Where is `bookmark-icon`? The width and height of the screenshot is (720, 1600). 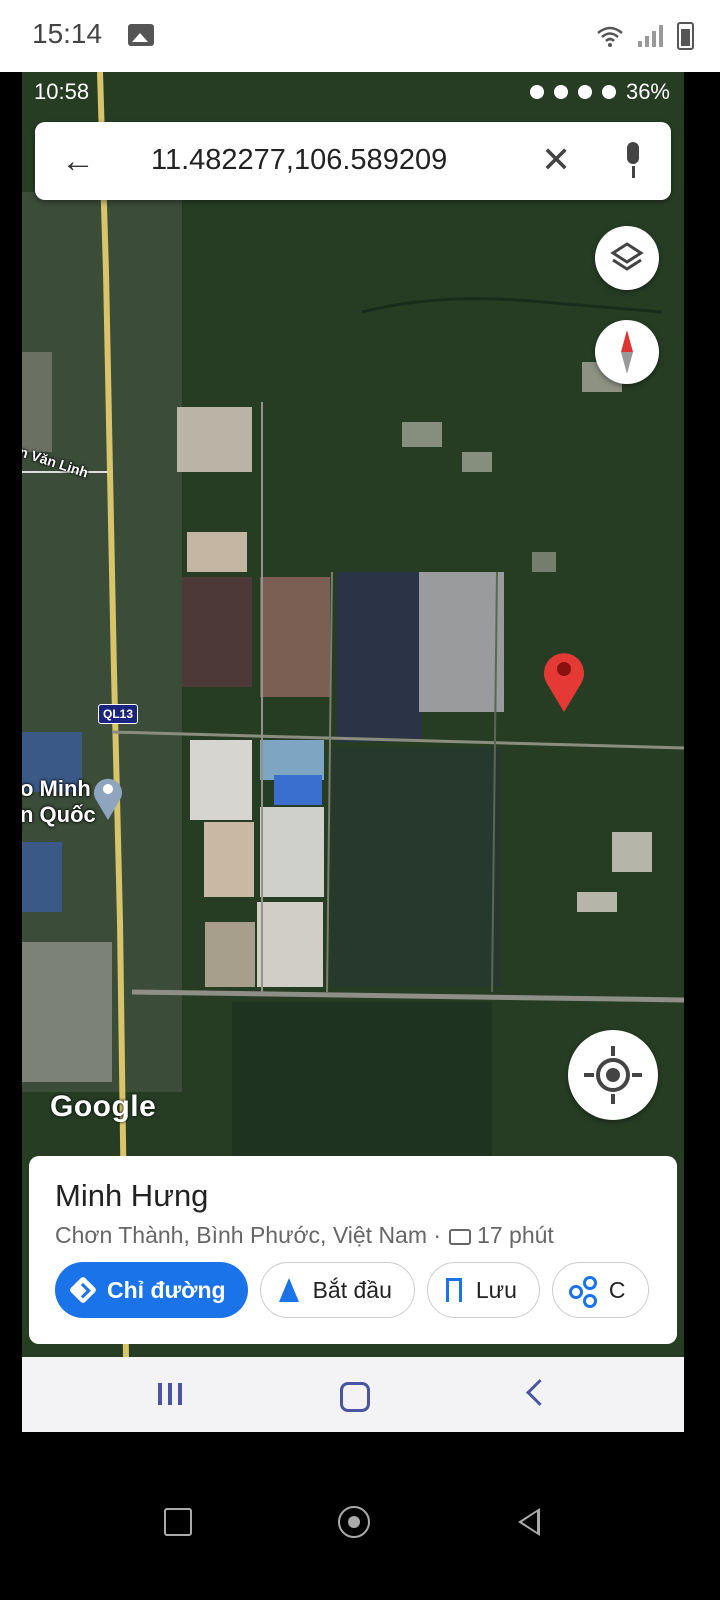
bookmark-icon is located at coordinates (453, 1290).